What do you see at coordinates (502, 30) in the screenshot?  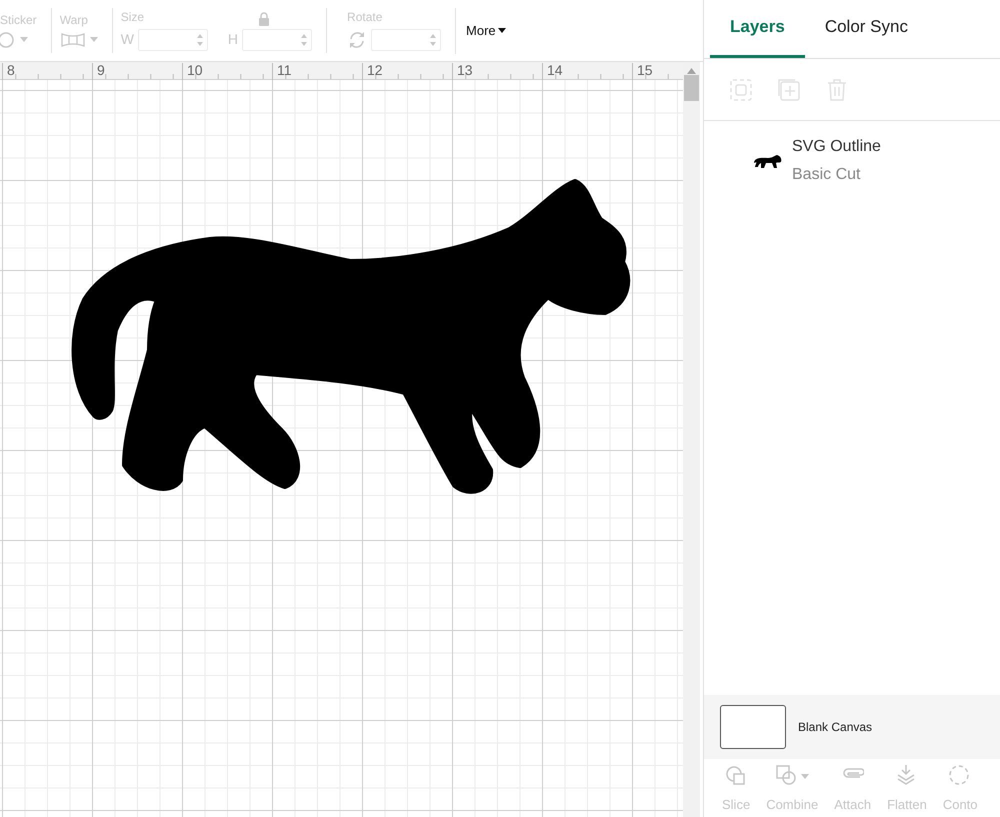 I see `caret-icon` at bounding box center [502, 30].